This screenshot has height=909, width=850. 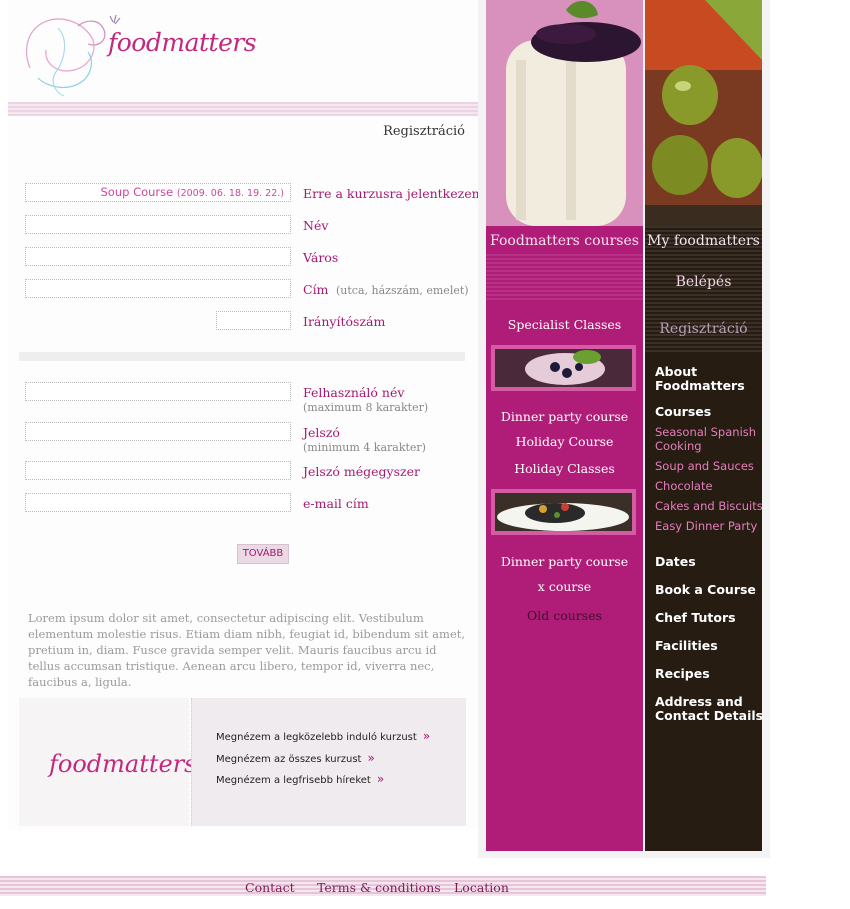 What do you see at coordinates (354, 392) in the screenshot?
I see `username-label: Felhasználó név` at bounding box center [354, 392].